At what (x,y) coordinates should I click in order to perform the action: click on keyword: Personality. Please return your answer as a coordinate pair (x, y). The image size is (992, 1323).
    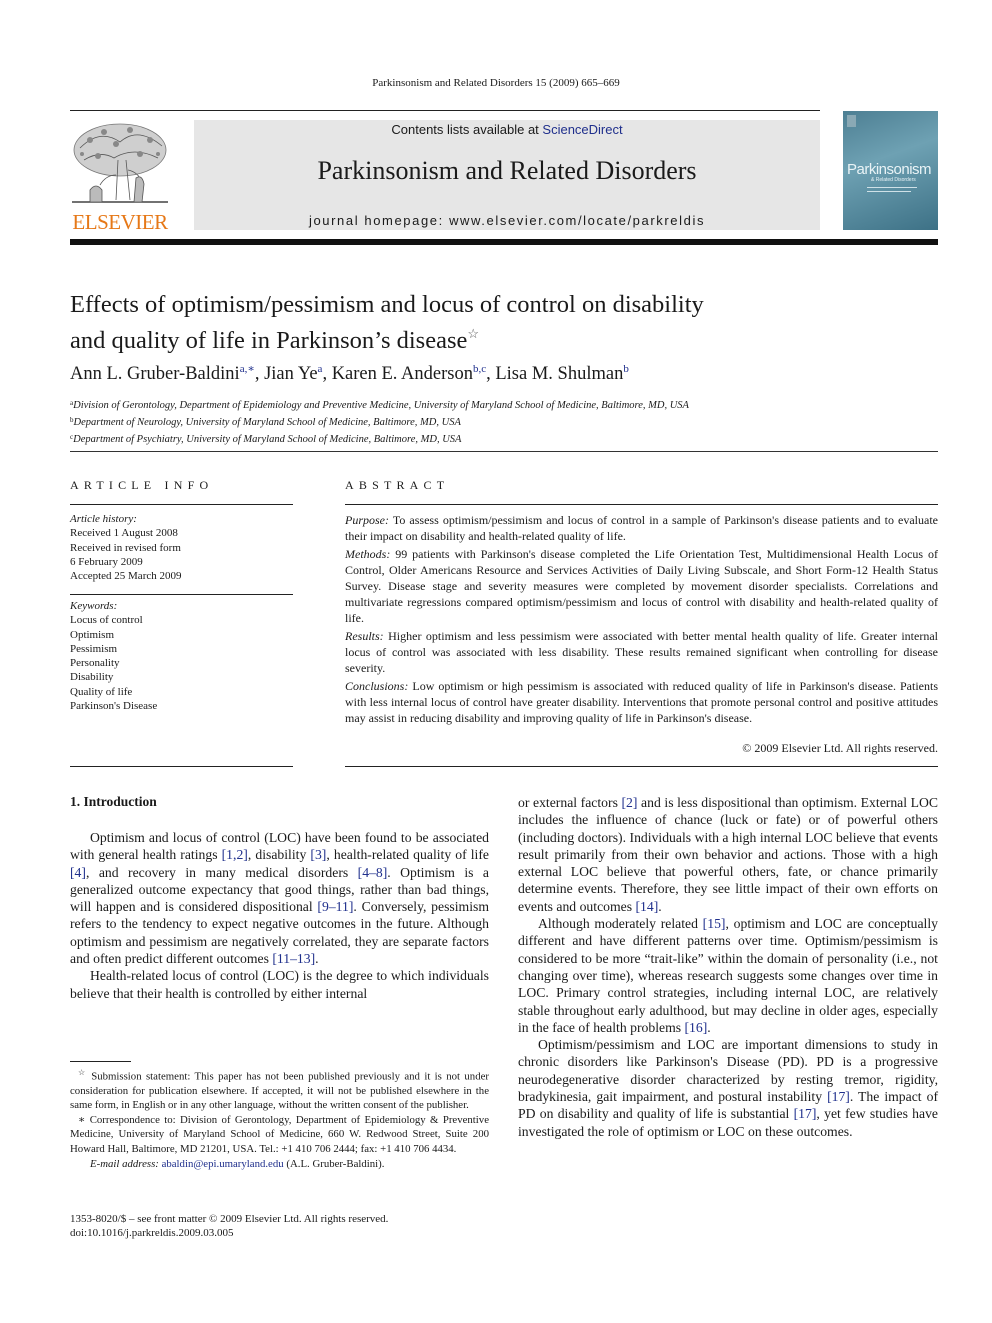
    Looking at the image, I should click on (113, 663).